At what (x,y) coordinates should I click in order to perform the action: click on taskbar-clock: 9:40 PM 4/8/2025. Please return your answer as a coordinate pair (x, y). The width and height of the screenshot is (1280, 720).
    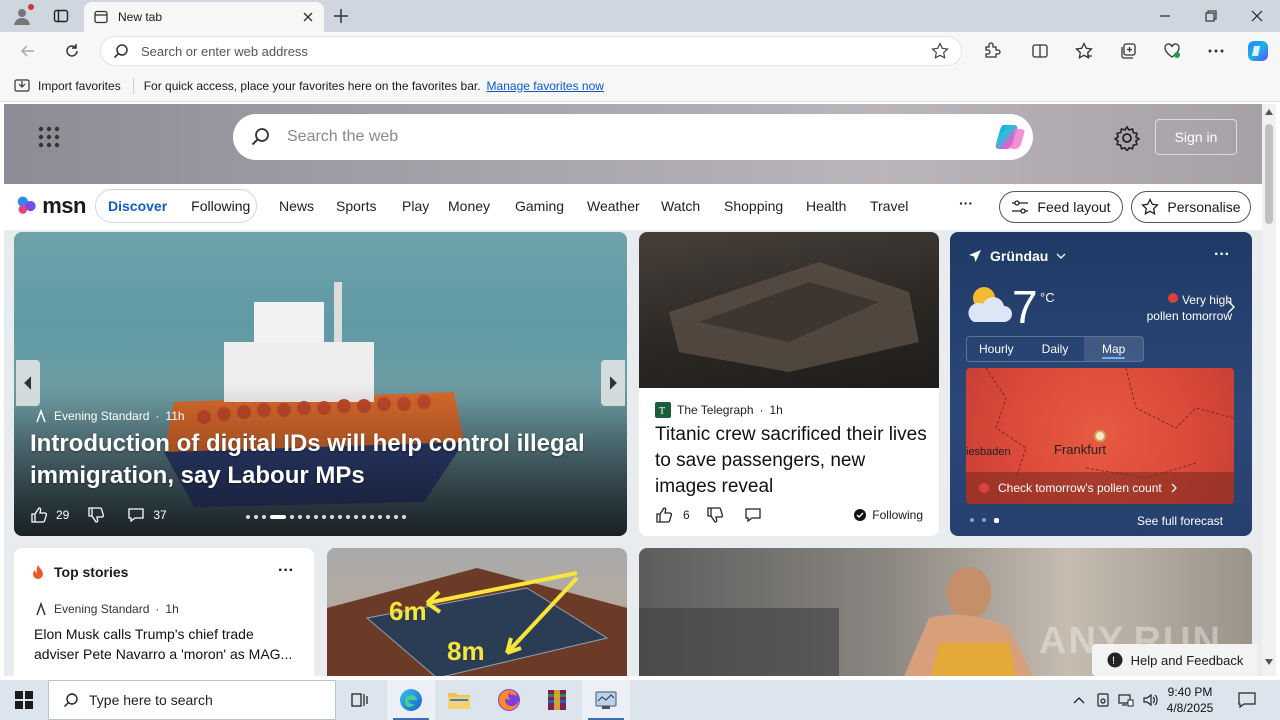
    Looking at the image, I should click on (1190, 700).